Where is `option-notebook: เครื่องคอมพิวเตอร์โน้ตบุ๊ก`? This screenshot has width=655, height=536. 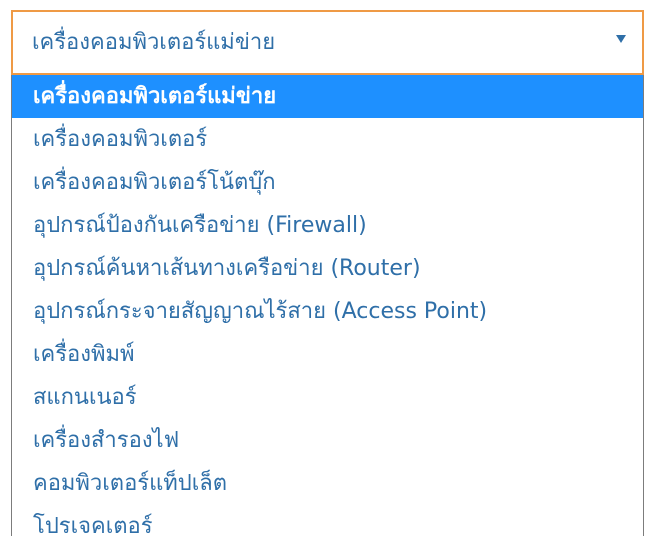 option-notebook: เครื่องคอมพิวเตอร์โน้ตบุ๊ก is located at coordinates (327, 182).